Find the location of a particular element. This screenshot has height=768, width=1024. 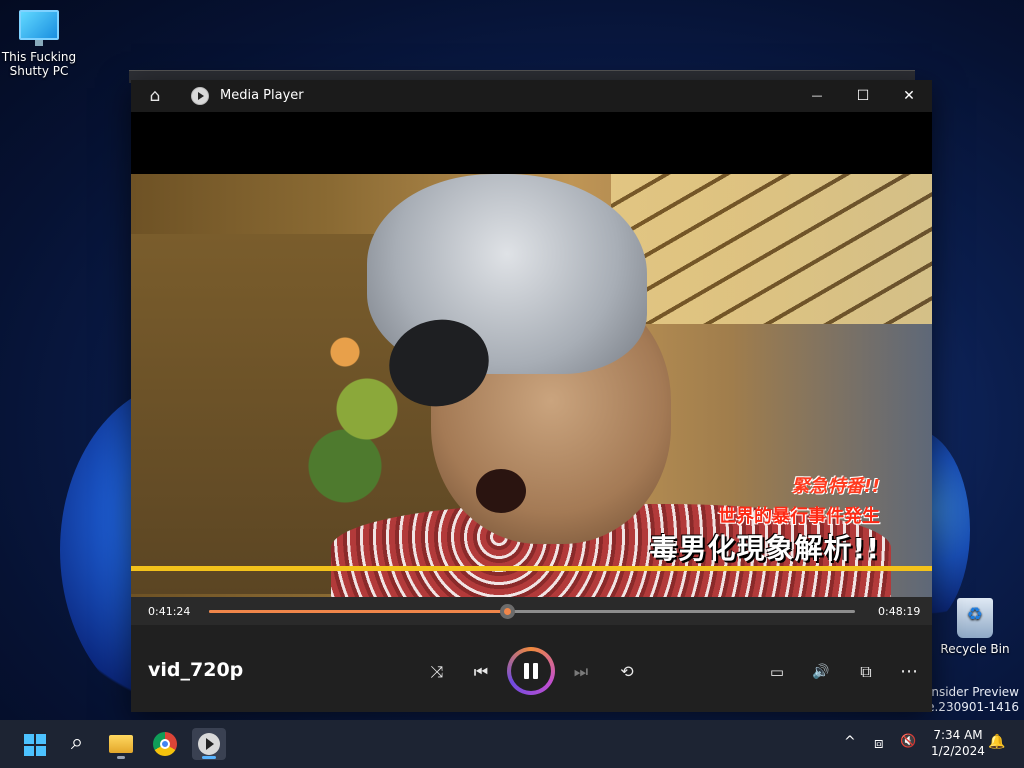

search-icon: ⌕ is located at coordinates (77, 744).